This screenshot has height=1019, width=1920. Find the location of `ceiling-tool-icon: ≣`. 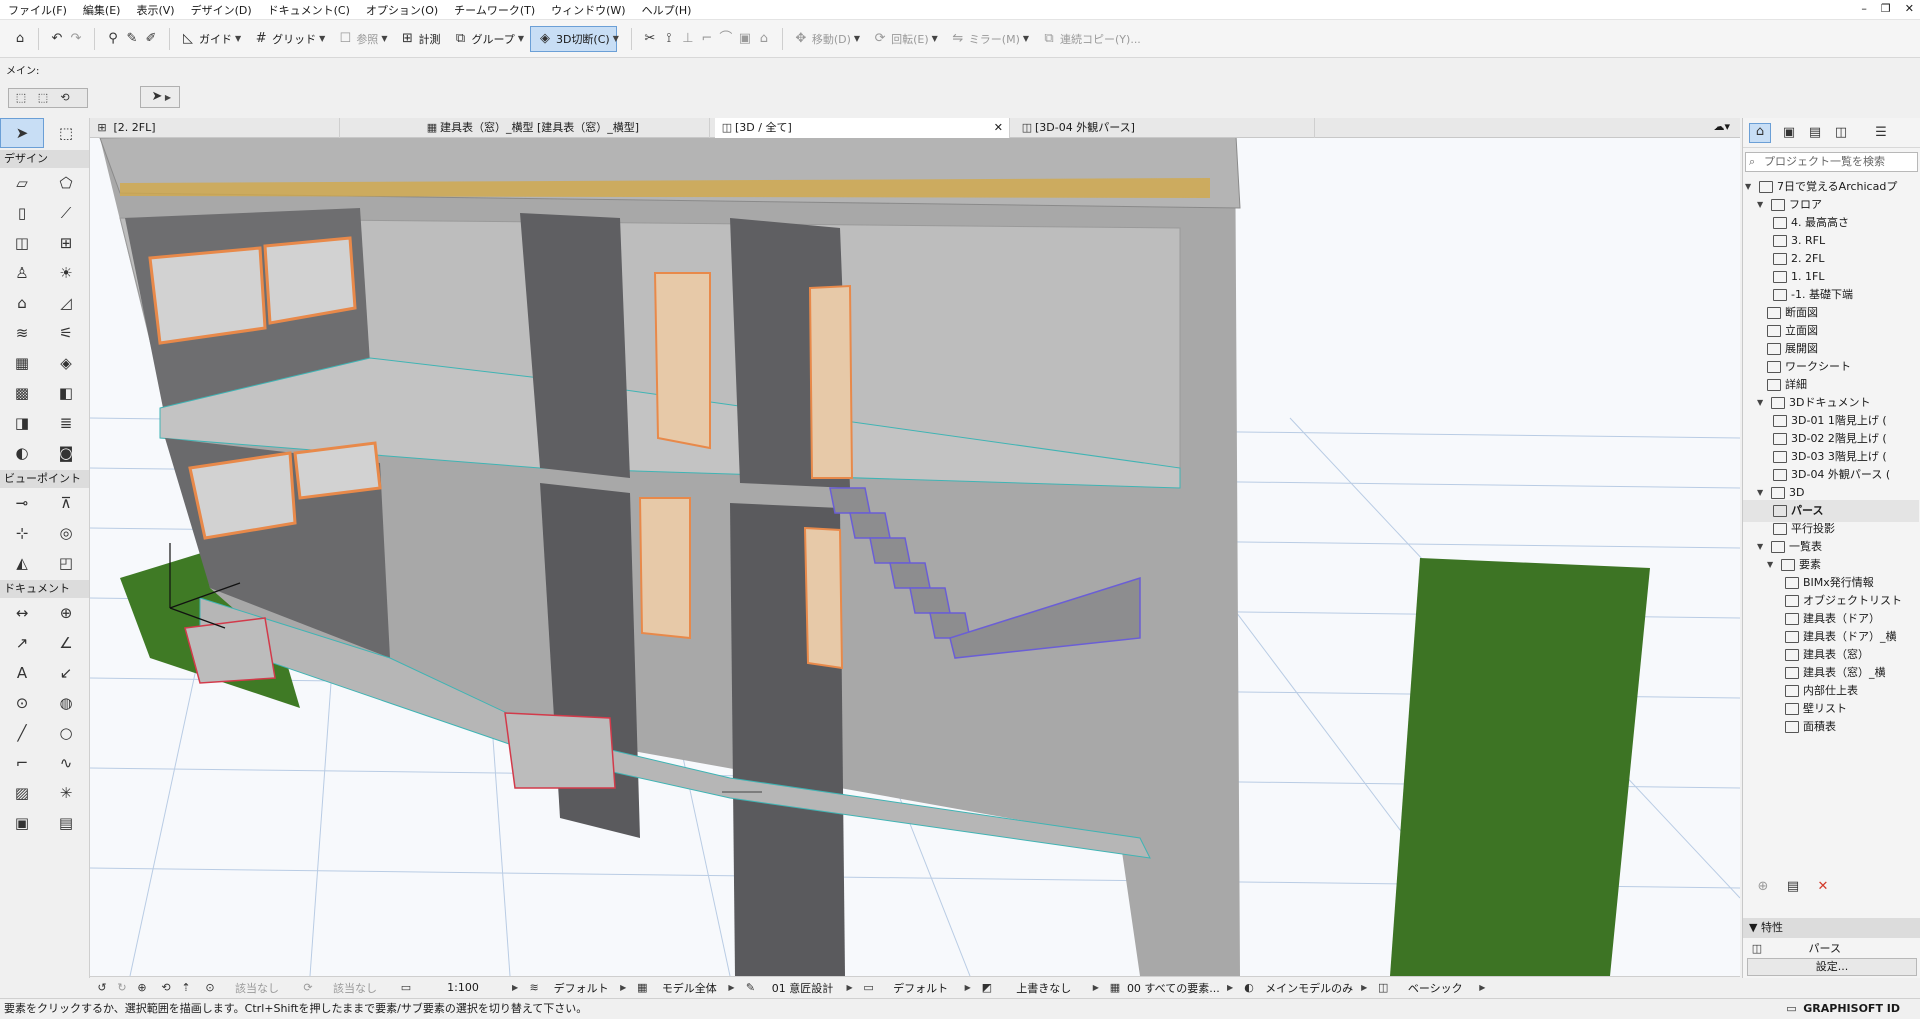

ceiling-tool-icon: ≣ is located at coordinates (66, 423).